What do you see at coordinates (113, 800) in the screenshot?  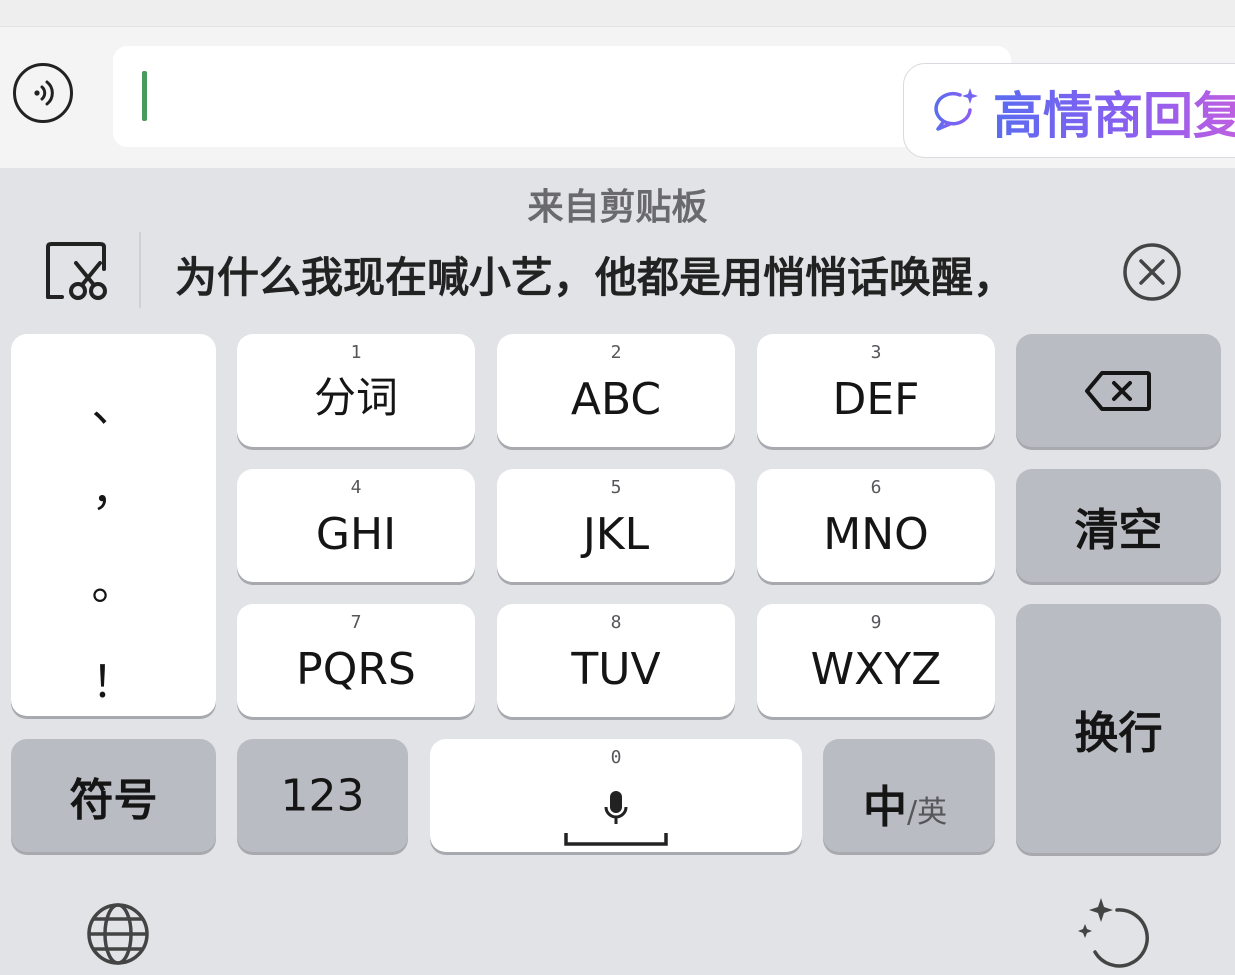 I see `symbol-key-label: 符号` at bounding box center [113, 800].